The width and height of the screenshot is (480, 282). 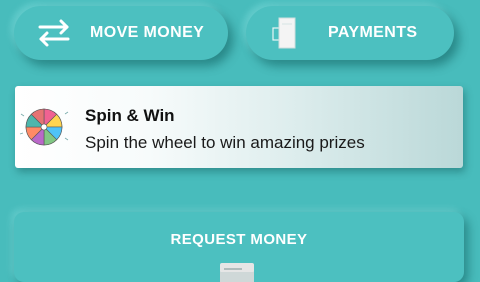 What do you see at coordinates (225, 142) in the screenshot?
I see `spin-win-subtitle: Spin the wheel to win amazing prizes` at bounding box center [225, 142].